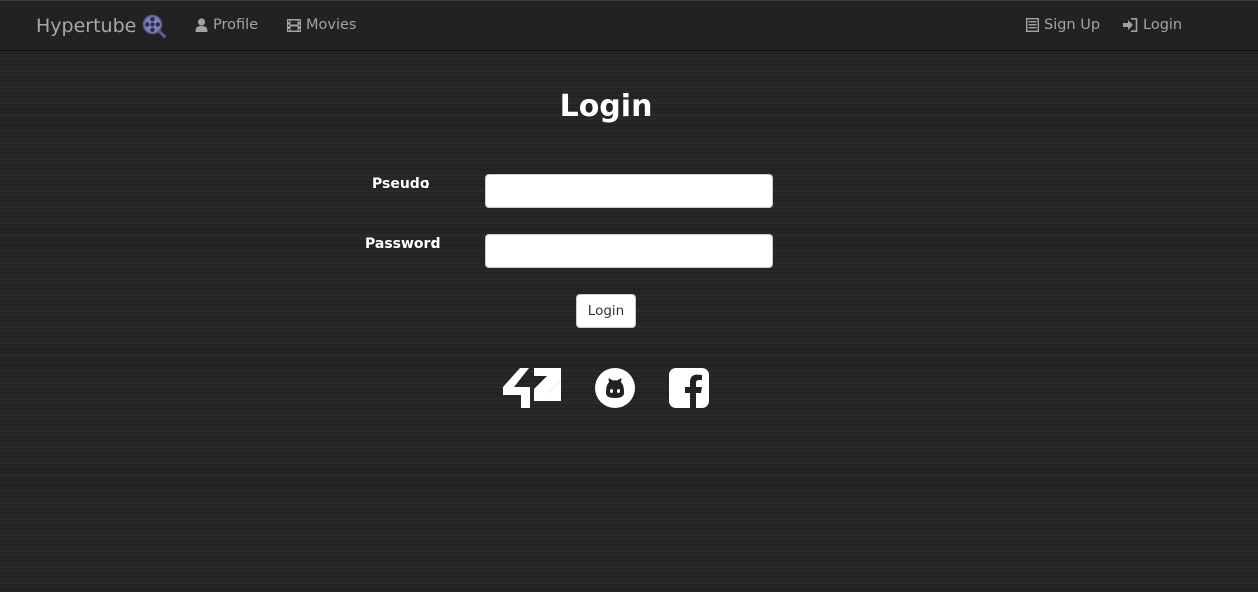 This screenshot has height=592, width=1258. I want to click on nav-movies-link: Movies, so click(321, 25).